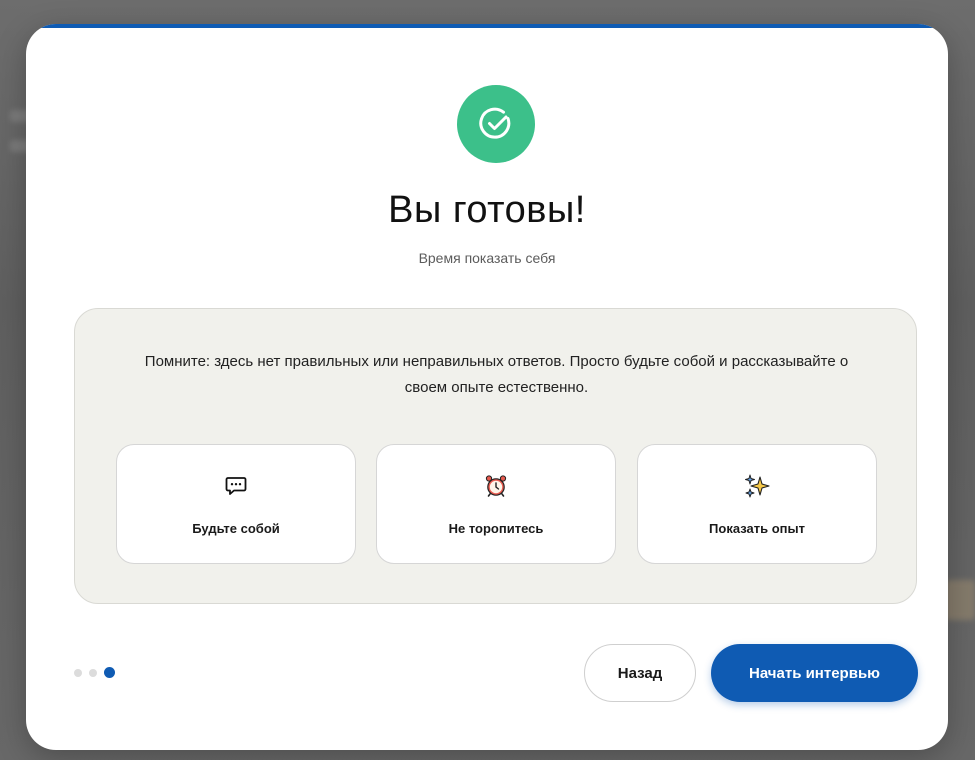  Describe the element at coordinates (487, 210) in the screenshot. I see `modal-title: Вы готовы!` at that location.